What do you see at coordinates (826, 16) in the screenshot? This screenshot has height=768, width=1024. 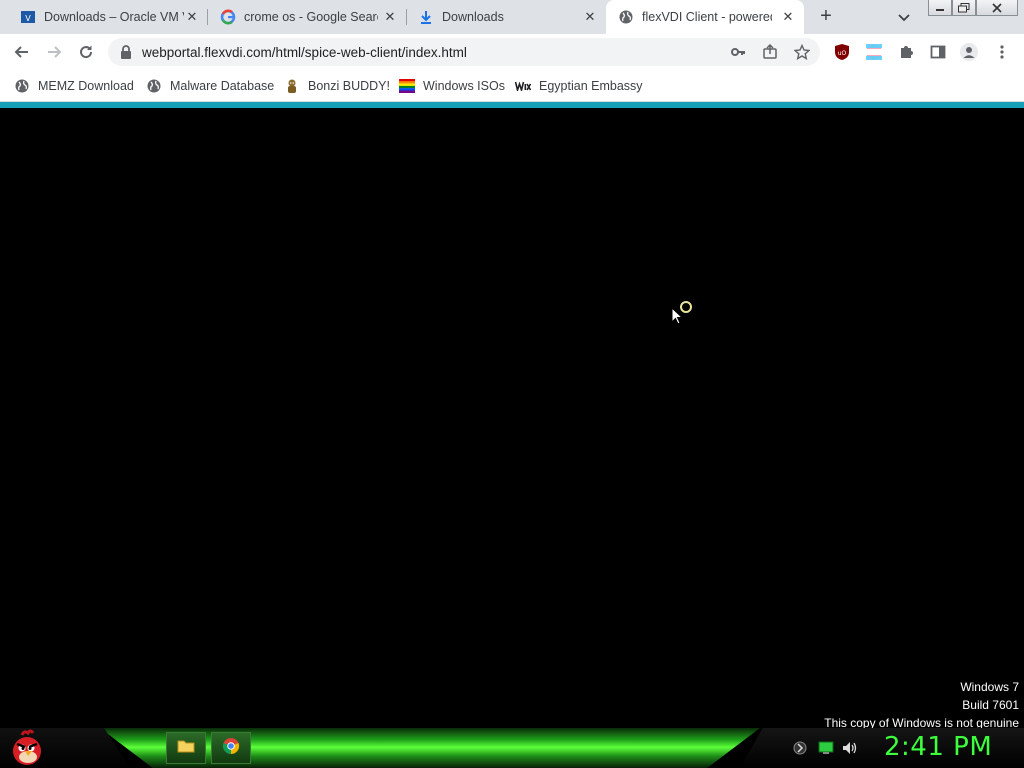 I see `new-tab-button: +` at bounding box center [826, 16].